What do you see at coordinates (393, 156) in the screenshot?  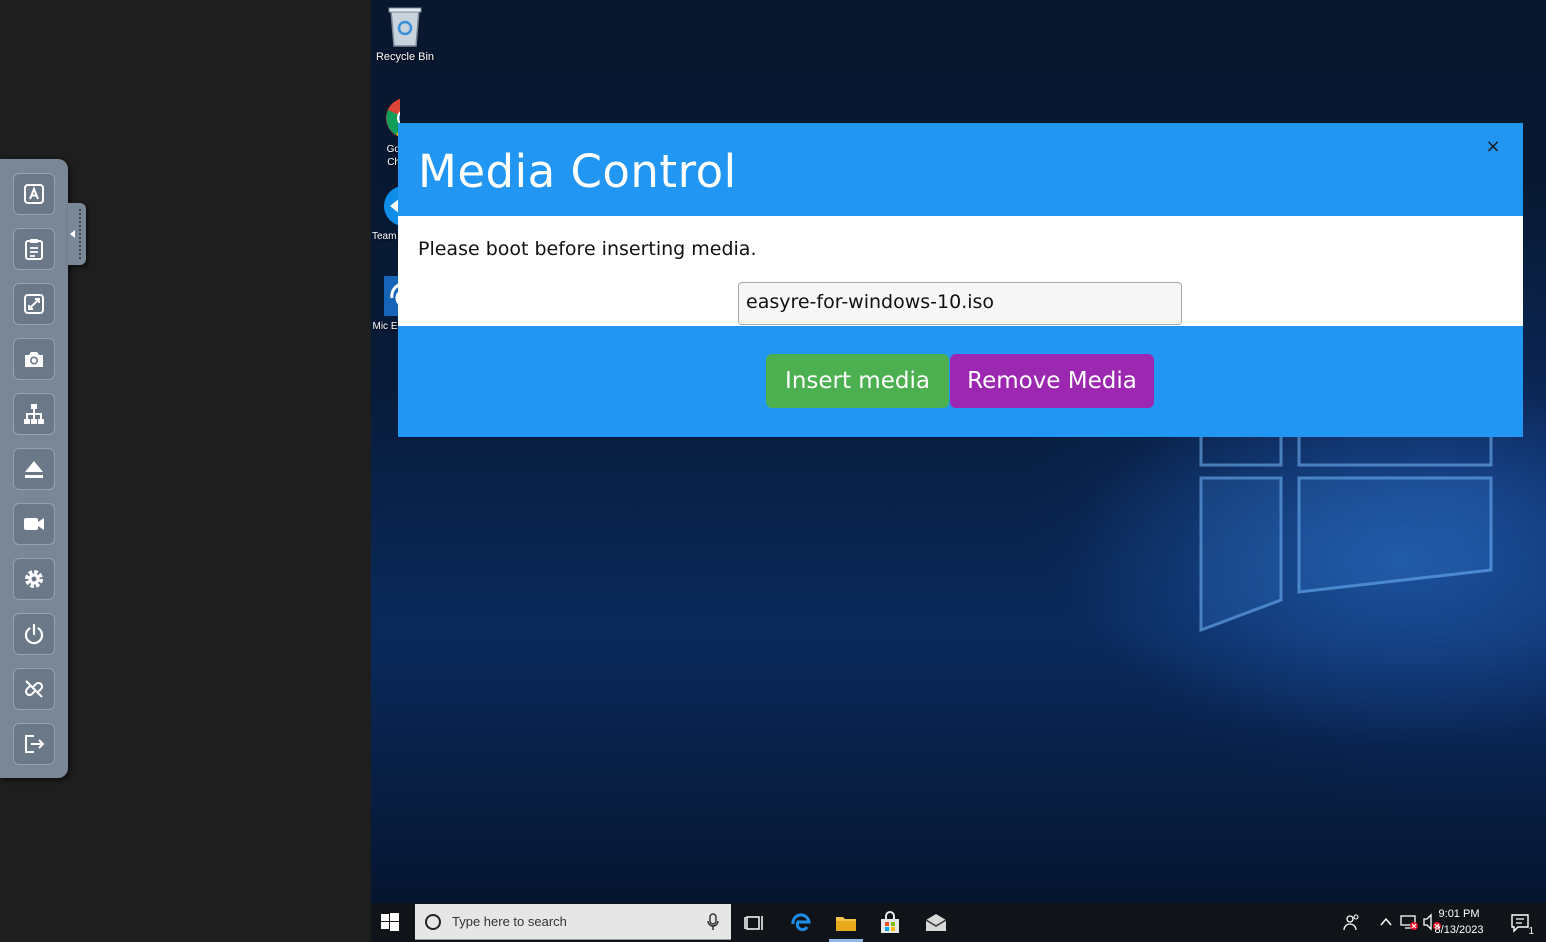 I see `desktop-icon-label: Go Ch` at bounding box center [393, 156].